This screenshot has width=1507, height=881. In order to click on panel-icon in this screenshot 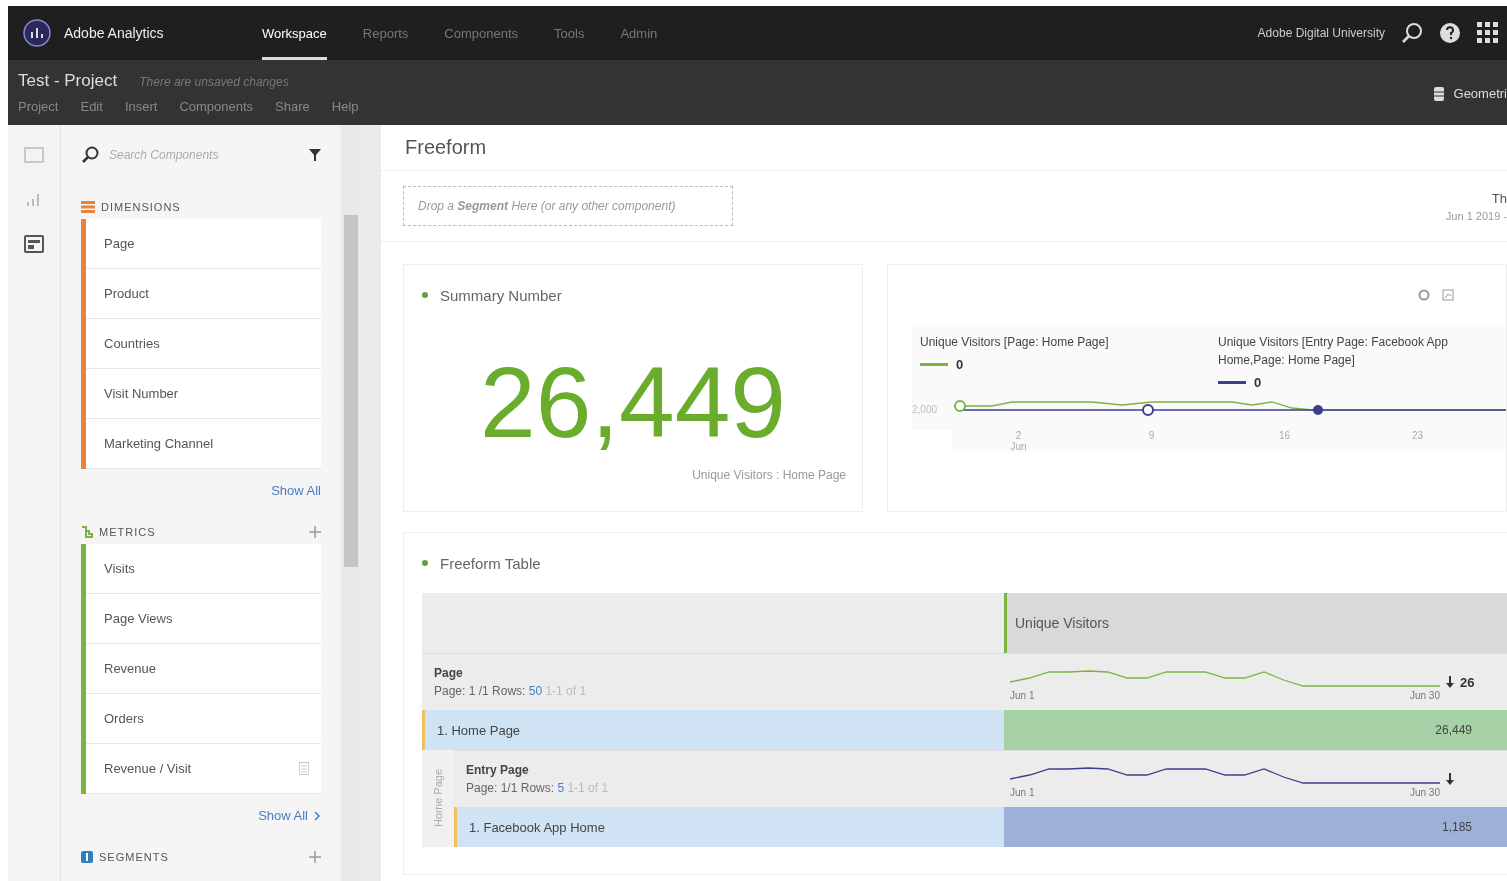, I will do `click(34, 155)`.